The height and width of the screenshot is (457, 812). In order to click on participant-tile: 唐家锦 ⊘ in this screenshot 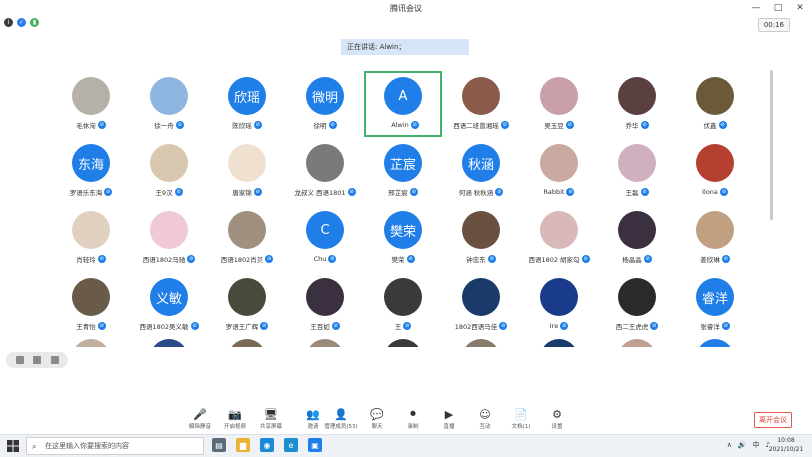, I will do `click(247, 171)`.